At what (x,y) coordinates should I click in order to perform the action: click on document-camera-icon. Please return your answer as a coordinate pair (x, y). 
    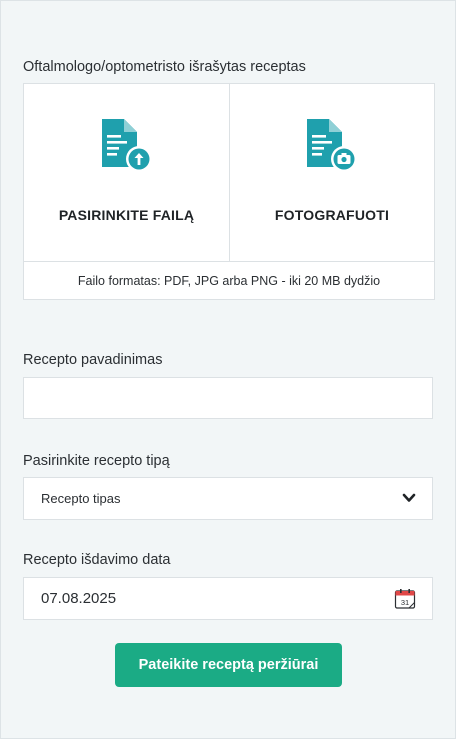
    Looking at the image, I should click on (332, 145).